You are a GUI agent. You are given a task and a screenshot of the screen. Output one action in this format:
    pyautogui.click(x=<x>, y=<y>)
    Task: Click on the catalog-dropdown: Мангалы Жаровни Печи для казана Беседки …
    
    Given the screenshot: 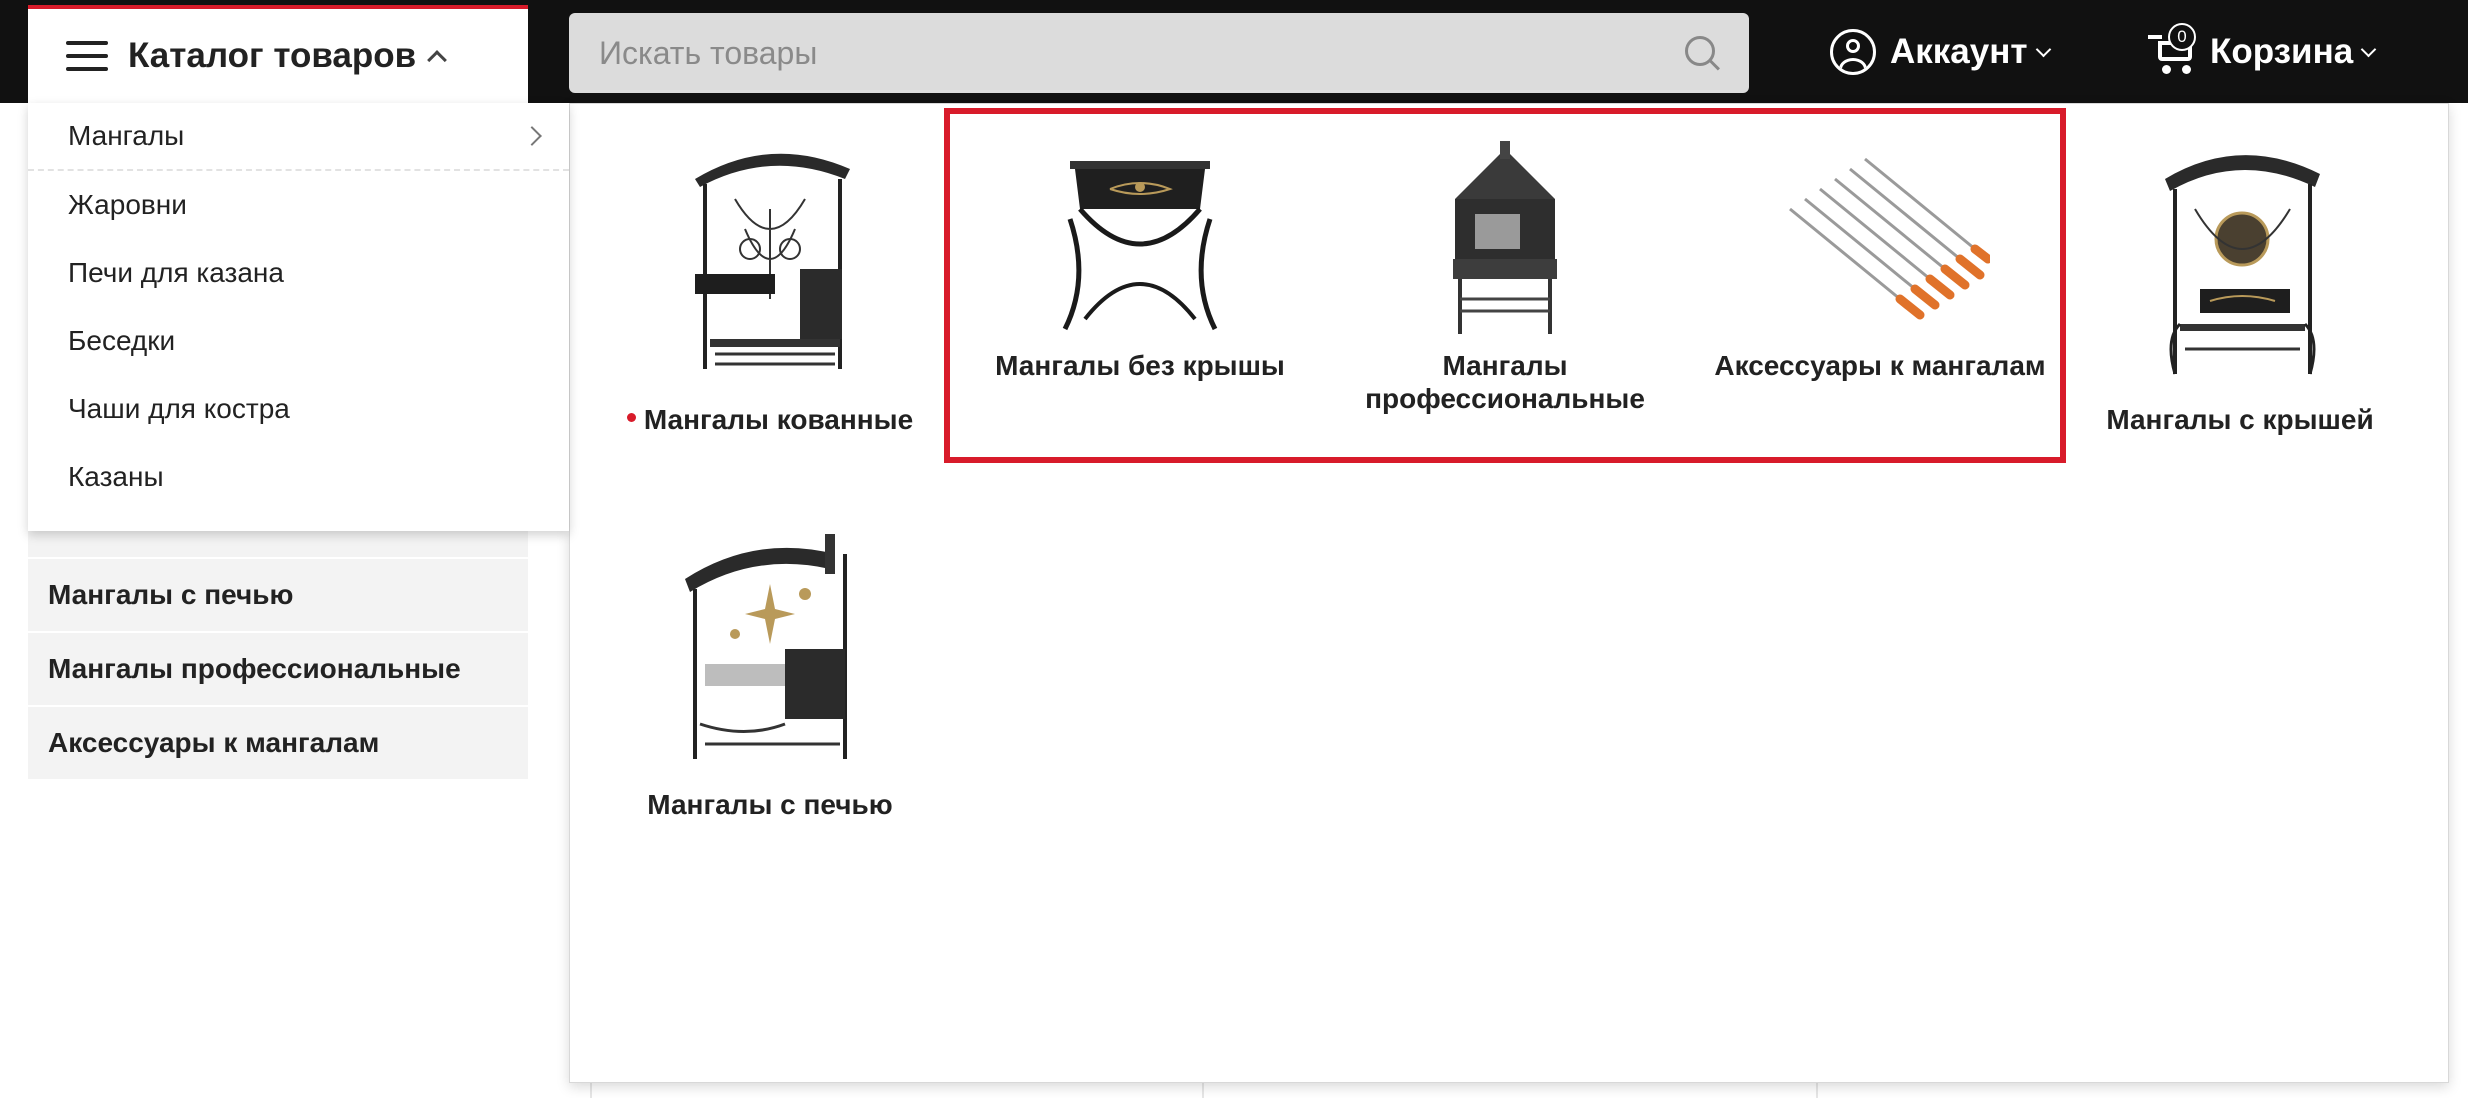 What is the action you would take?
    pyautogui.click(x=298, y=317)
    